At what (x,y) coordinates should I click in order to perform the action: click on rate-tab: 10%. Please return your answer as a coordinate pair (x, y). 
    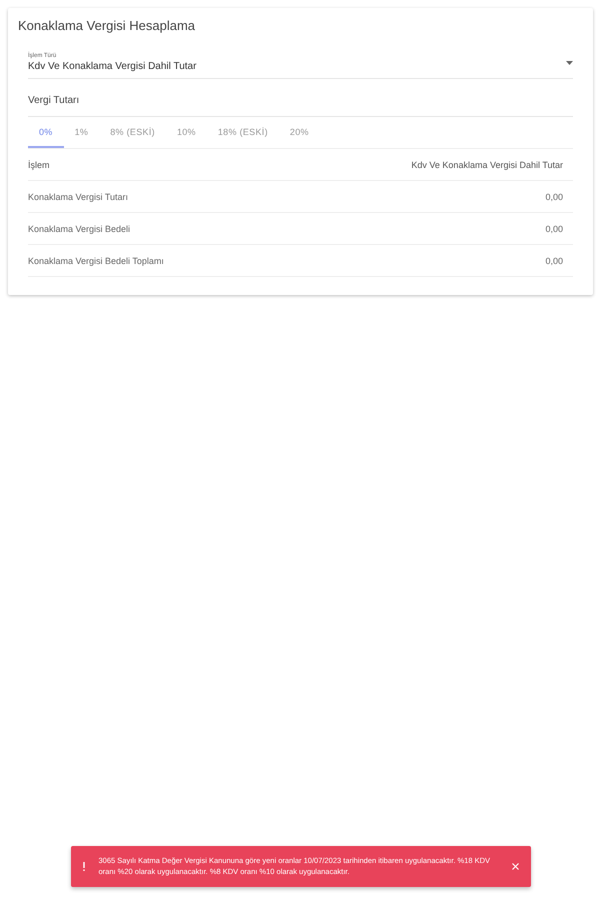
    Looking at the image, I should click on (186, 132).